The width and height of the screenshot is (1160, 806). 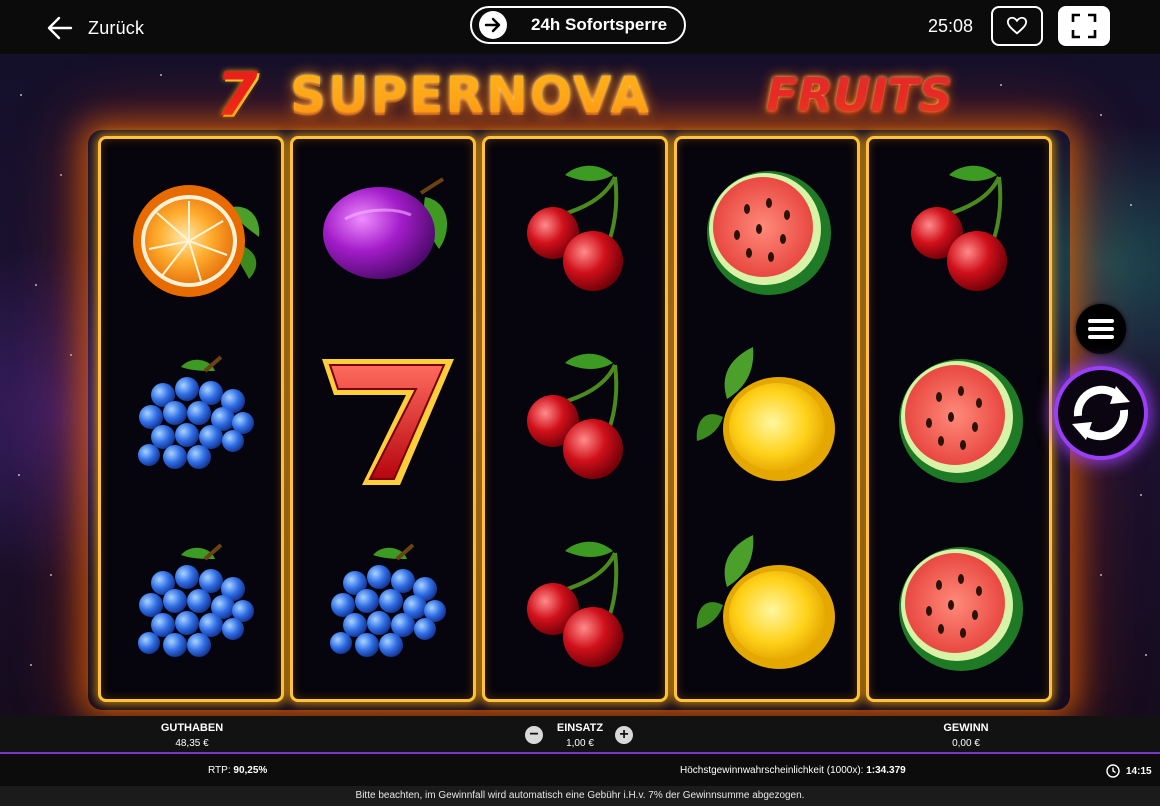 What do you see at coordinates (966, 728) in the screenshot?
I see `win-label: GEWINN` at bounding box center [966, 728].